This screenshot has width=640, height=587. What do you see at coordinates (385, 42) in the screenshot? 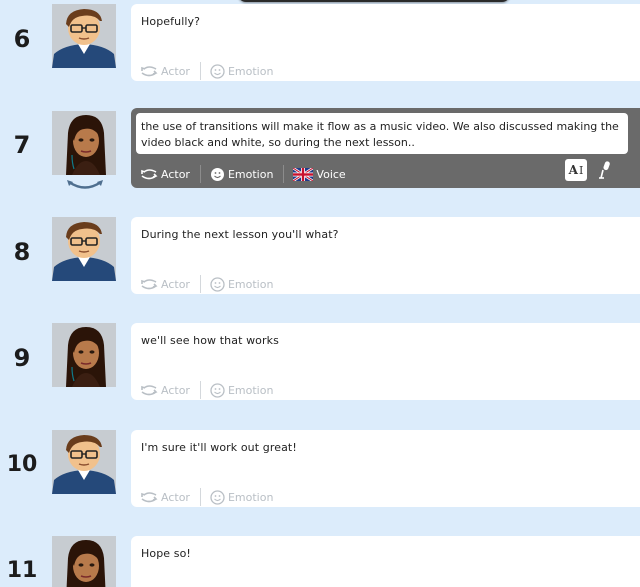
I see `dialogue-bubble: Hopefully? Actor Emotion` at bounding box center [385, 42].